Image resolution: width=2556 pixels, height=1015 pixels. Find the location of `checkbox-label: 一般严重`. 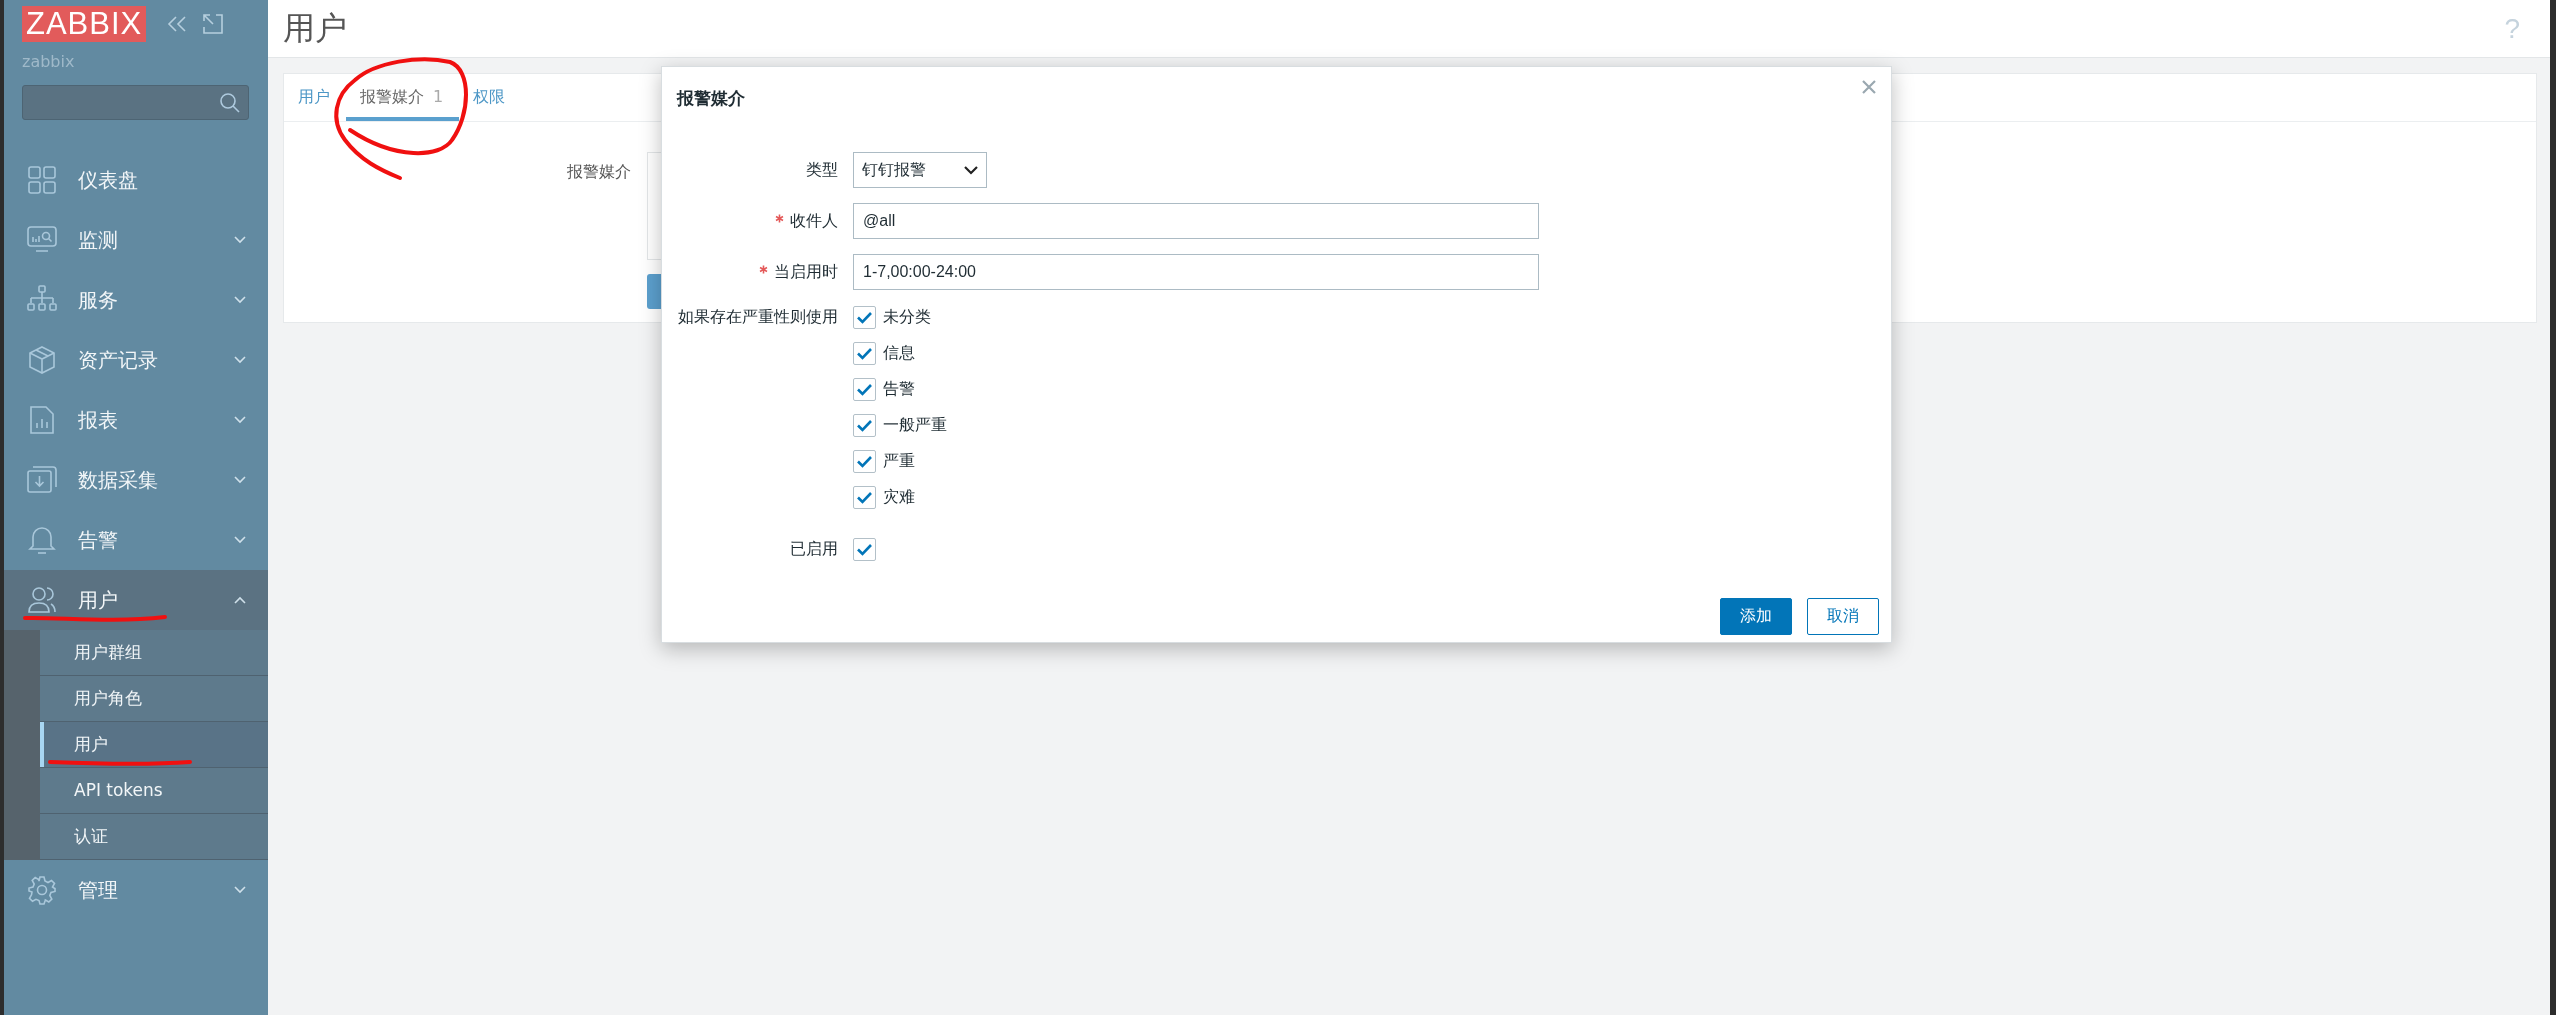

checkbox-label: 一般严重 is located at coordinates (915, 425).